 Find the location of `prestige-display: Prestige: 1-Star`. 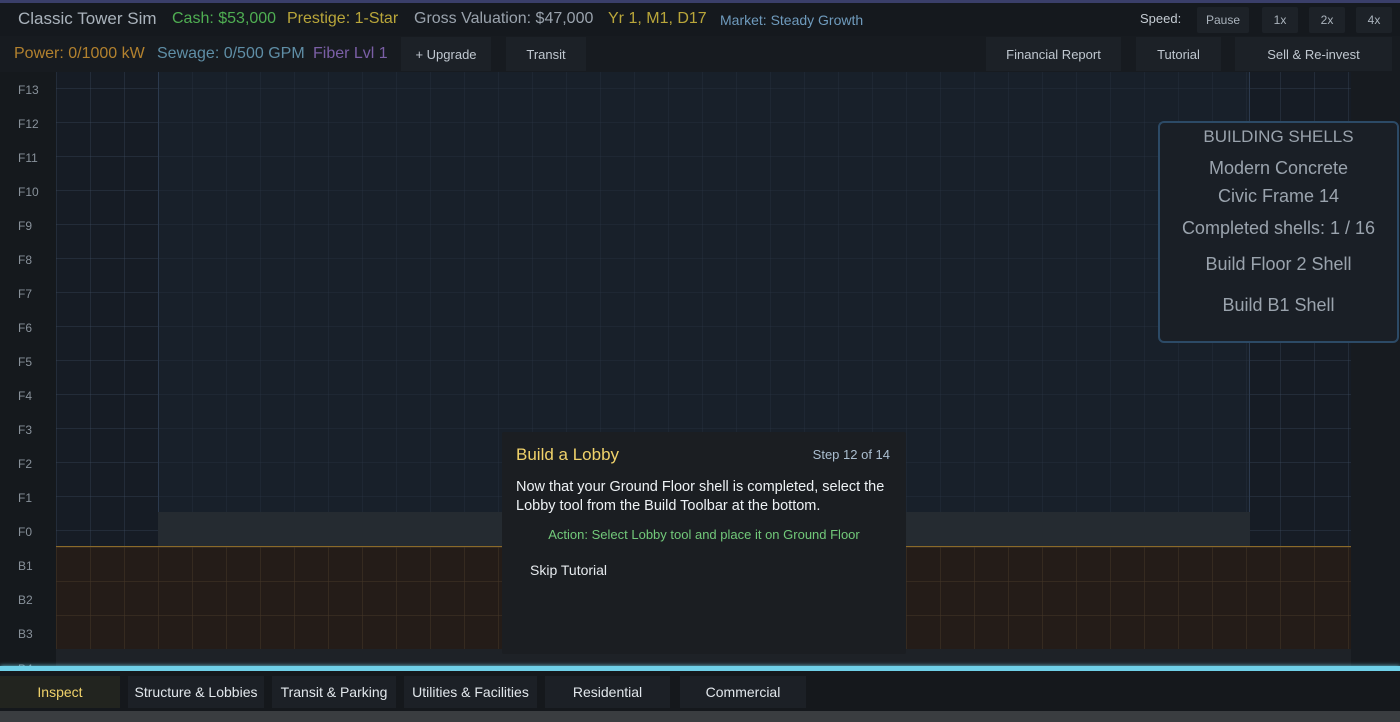

prestige-display: Prestige: 1-Star is located at coordinates (343, 18).